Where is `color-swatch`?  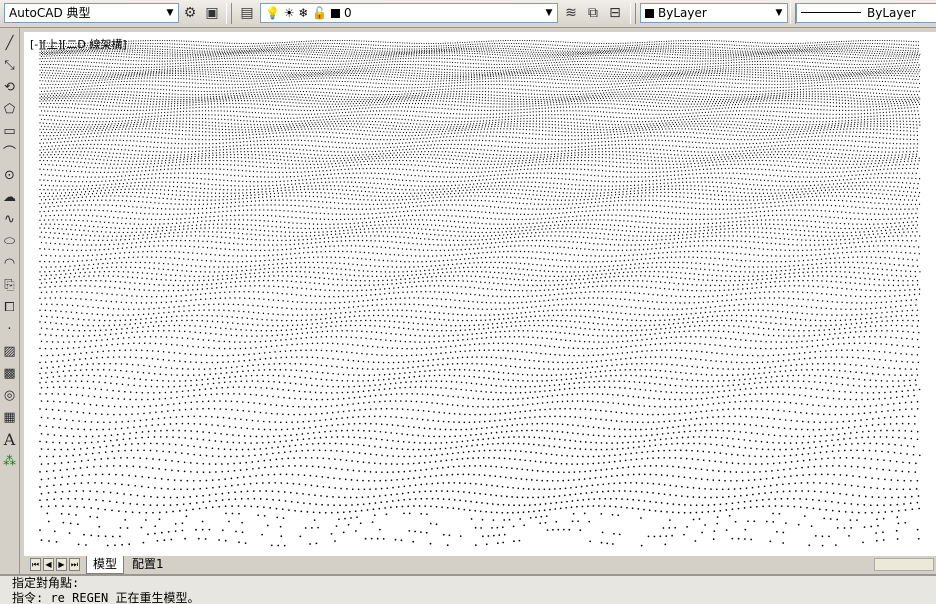
color-swatch is located at coordinates (649, 13).